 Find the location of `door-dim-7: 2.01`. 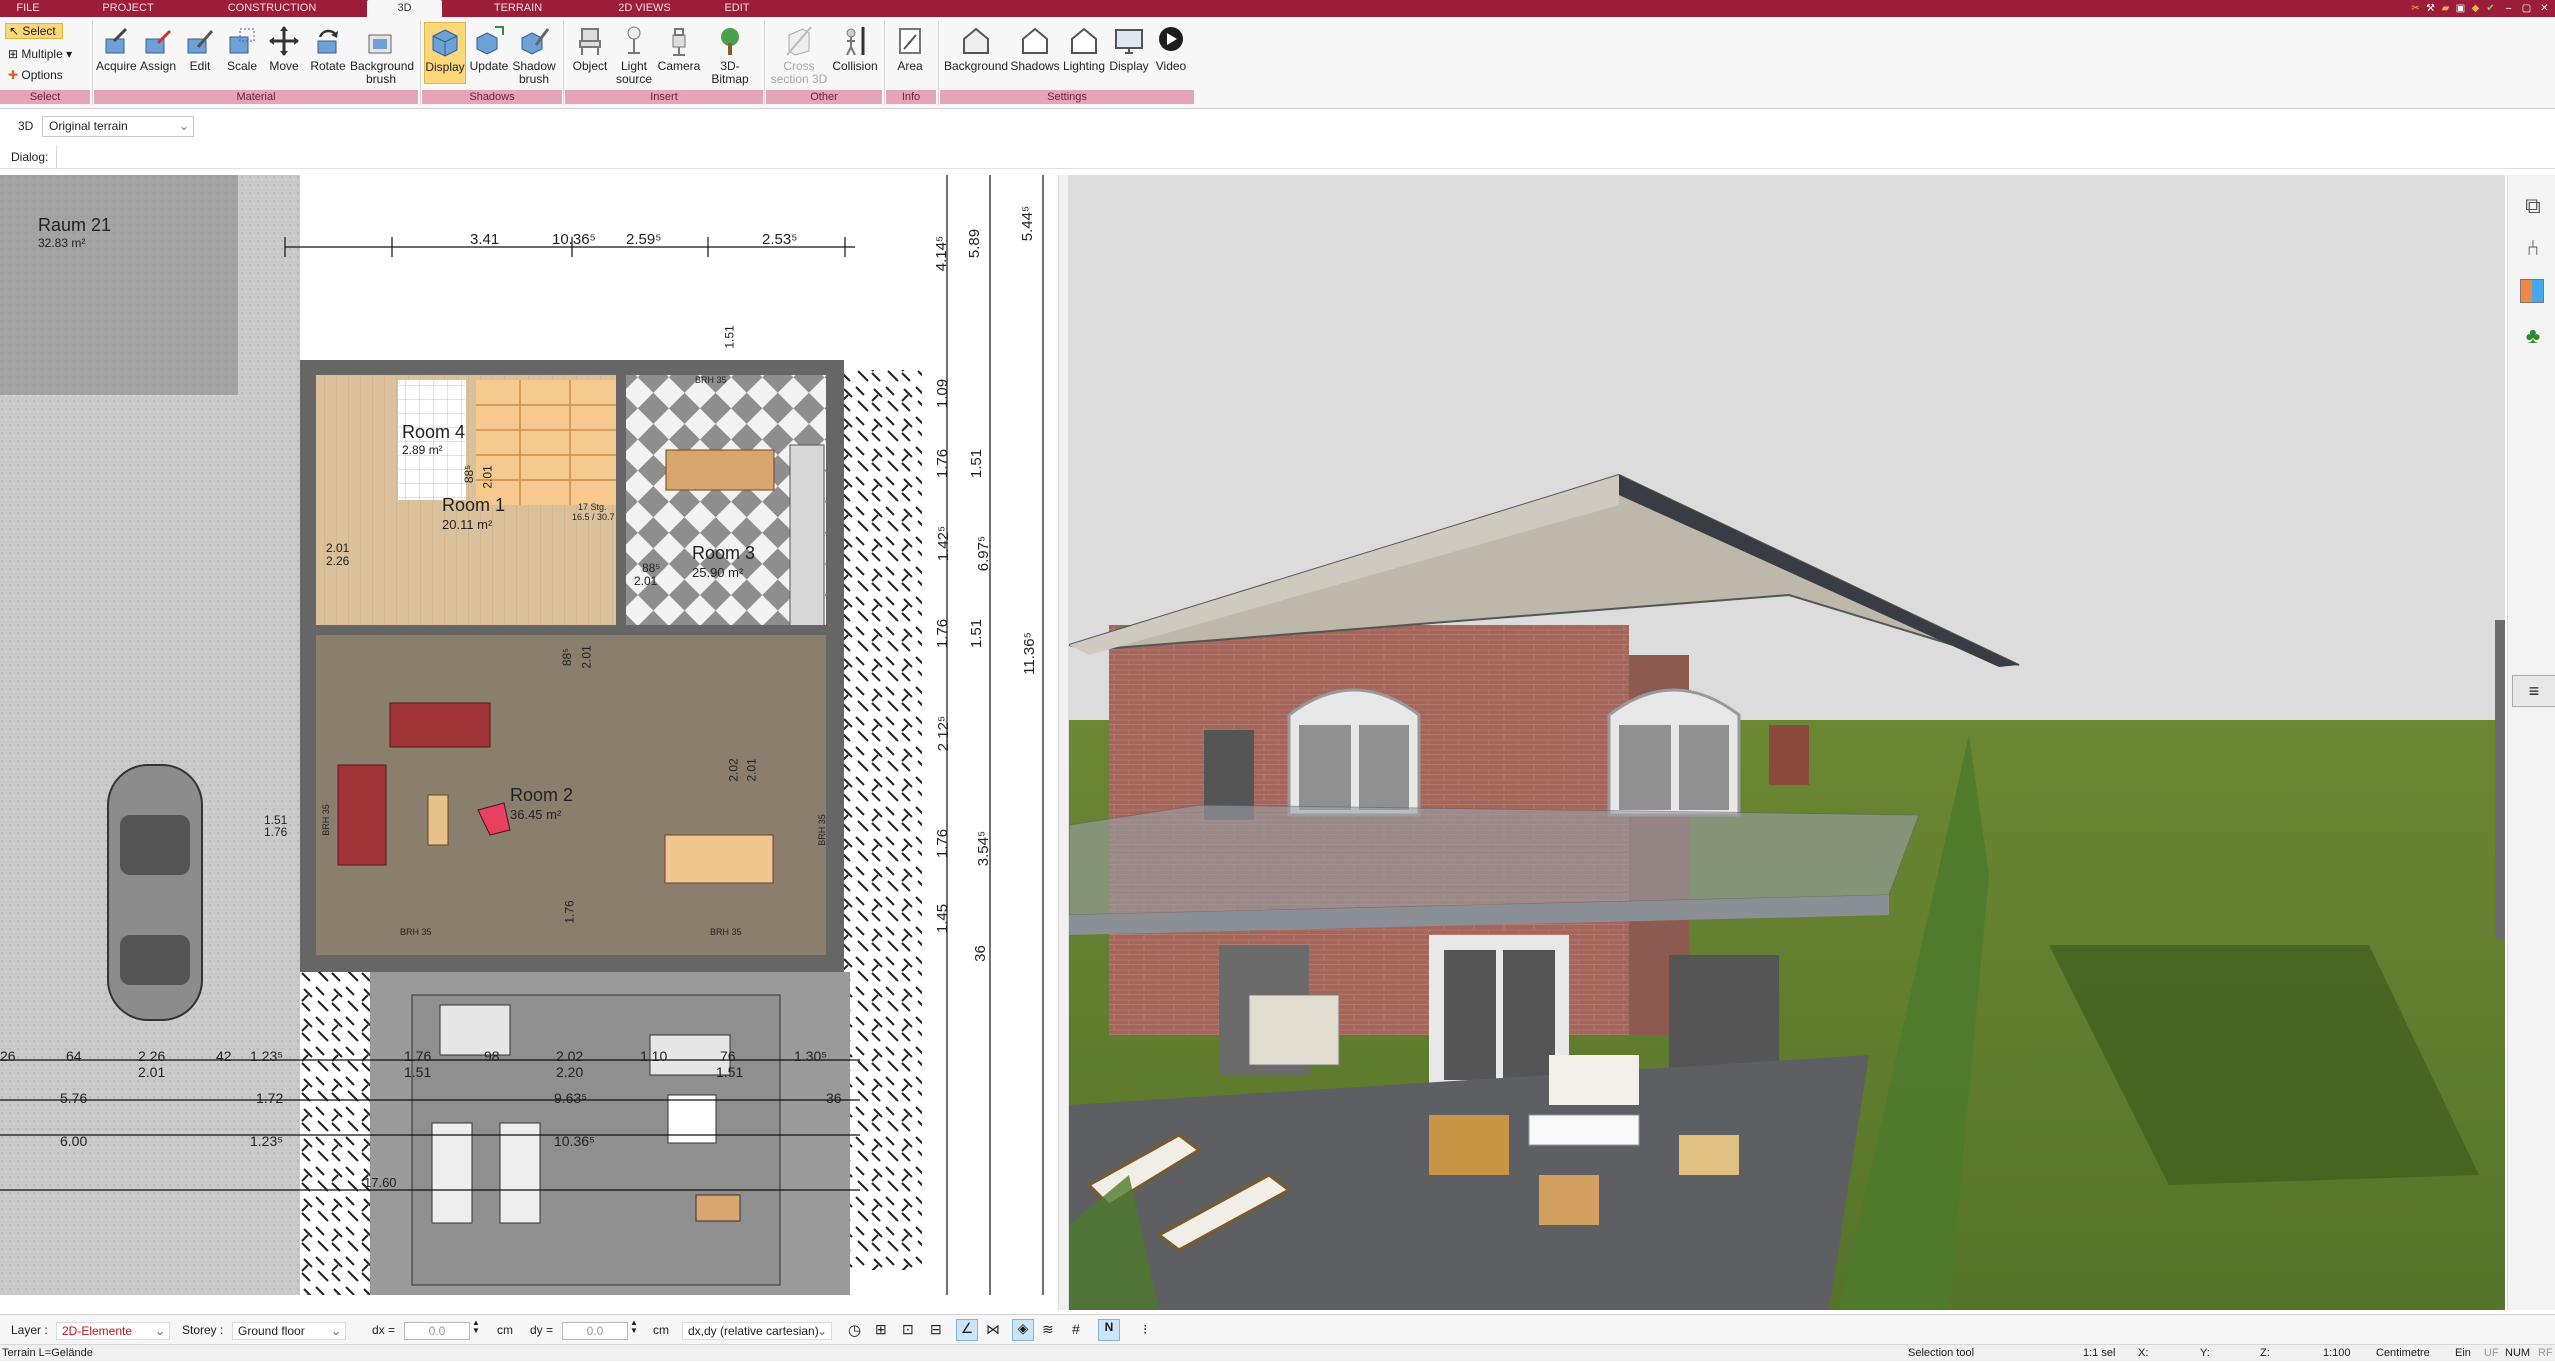

door-dim-7: 2.01 is located at coordinates (586, 657).